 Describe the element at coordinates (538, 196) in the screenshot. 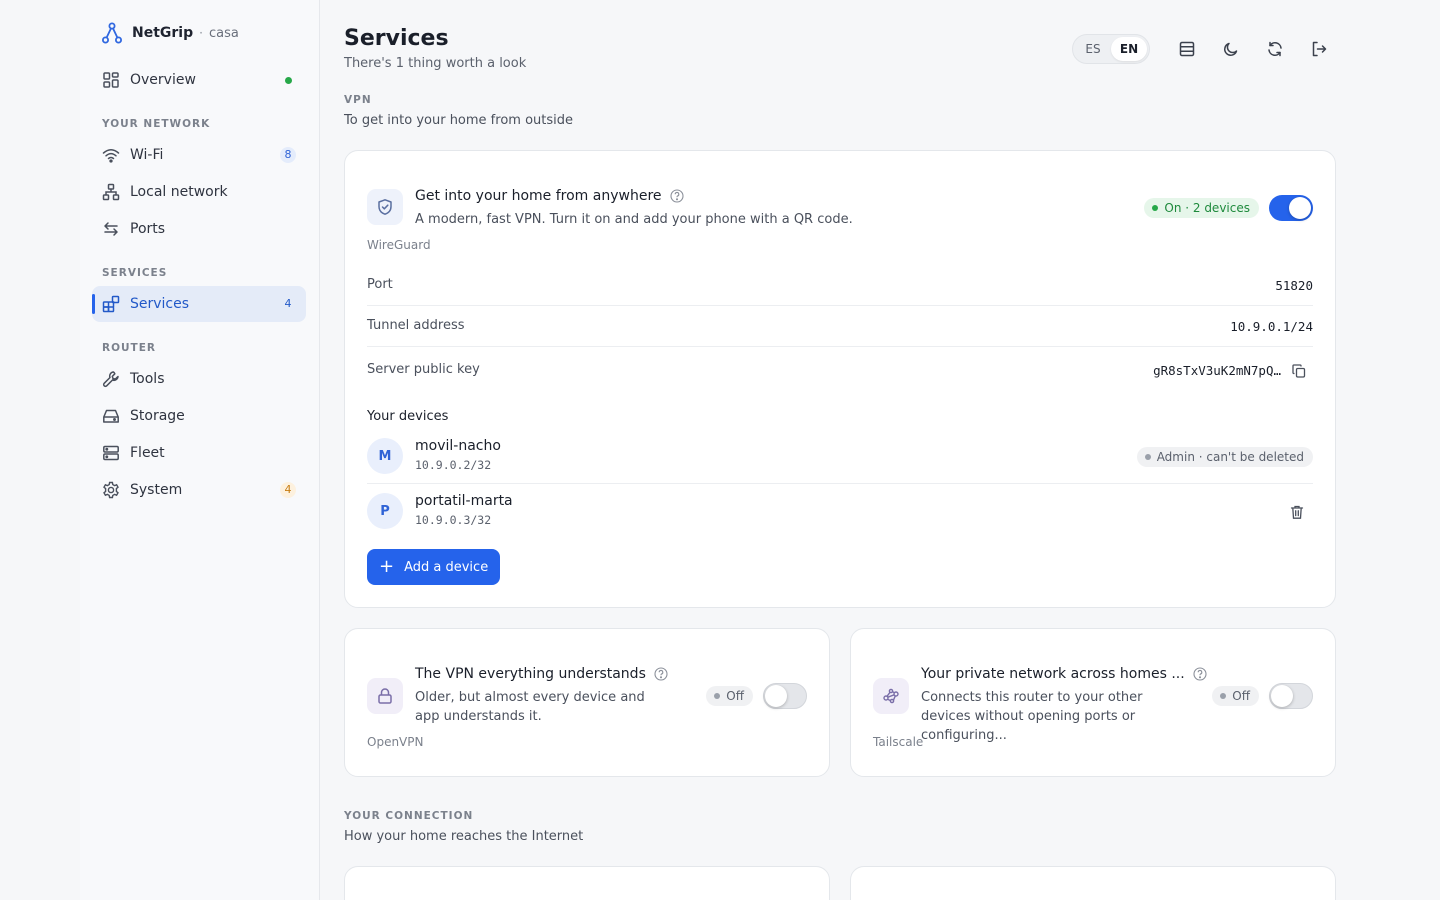

I see `wireguard-title-text: Get into your home from anywhere` at that location.